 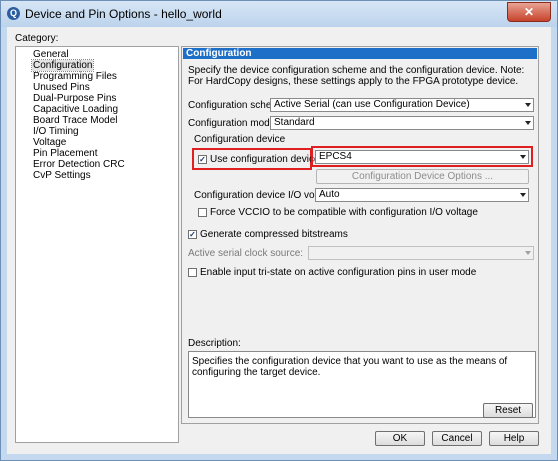 What do you see at coordinates (192, 234) in the screenshot?
I see `compressed-bitstreams-checkbox: ✓` at bounding box center [192, 234].